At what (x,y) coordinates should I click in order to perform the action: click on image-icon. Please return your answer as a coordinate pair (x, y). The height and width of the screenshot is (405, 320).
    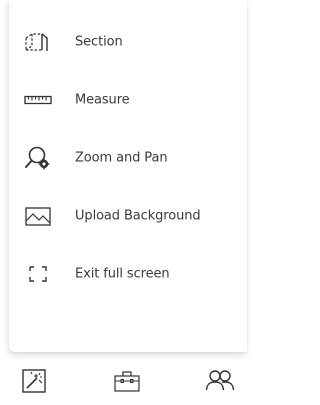
    Looking at the image, I should click on (38, 216).